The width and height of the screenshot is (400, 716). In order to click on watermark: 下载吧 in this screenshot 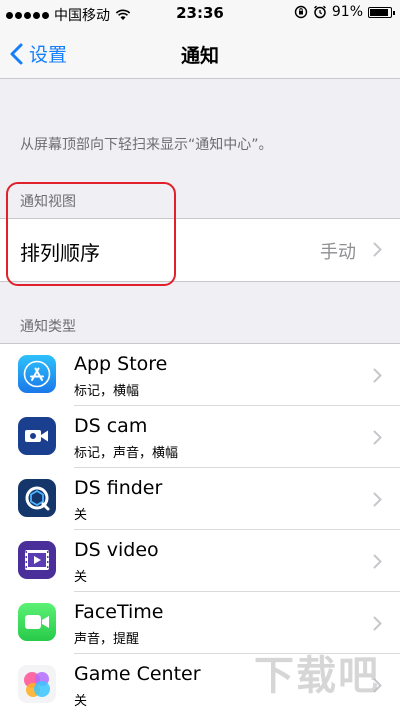, I will do `click(317, 676)`.